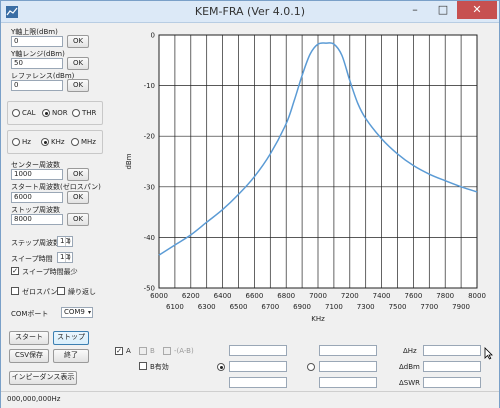  I want to click on x-tick-label: 7300, so click(366, 307).